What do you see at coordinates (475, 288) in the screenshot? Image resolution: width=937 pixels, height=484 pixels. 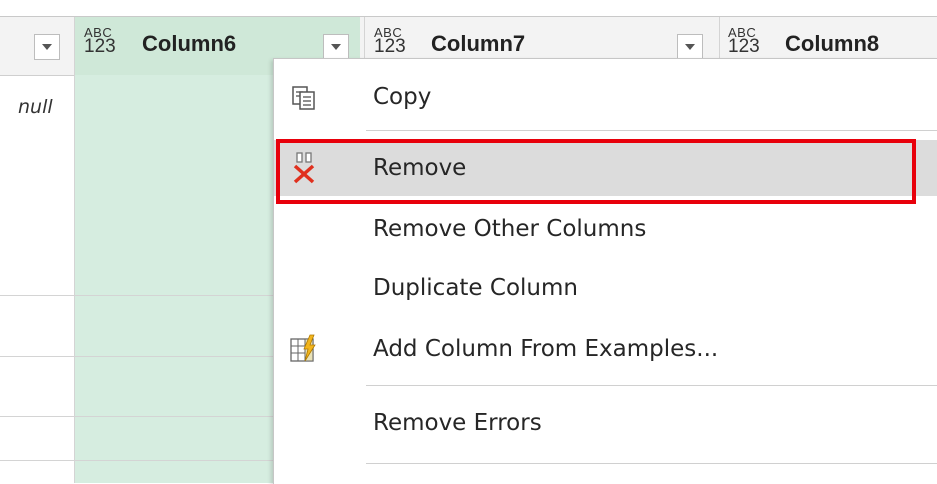 I see `menu-item-label: Duplicate Column` at bounding box center [475, 288].